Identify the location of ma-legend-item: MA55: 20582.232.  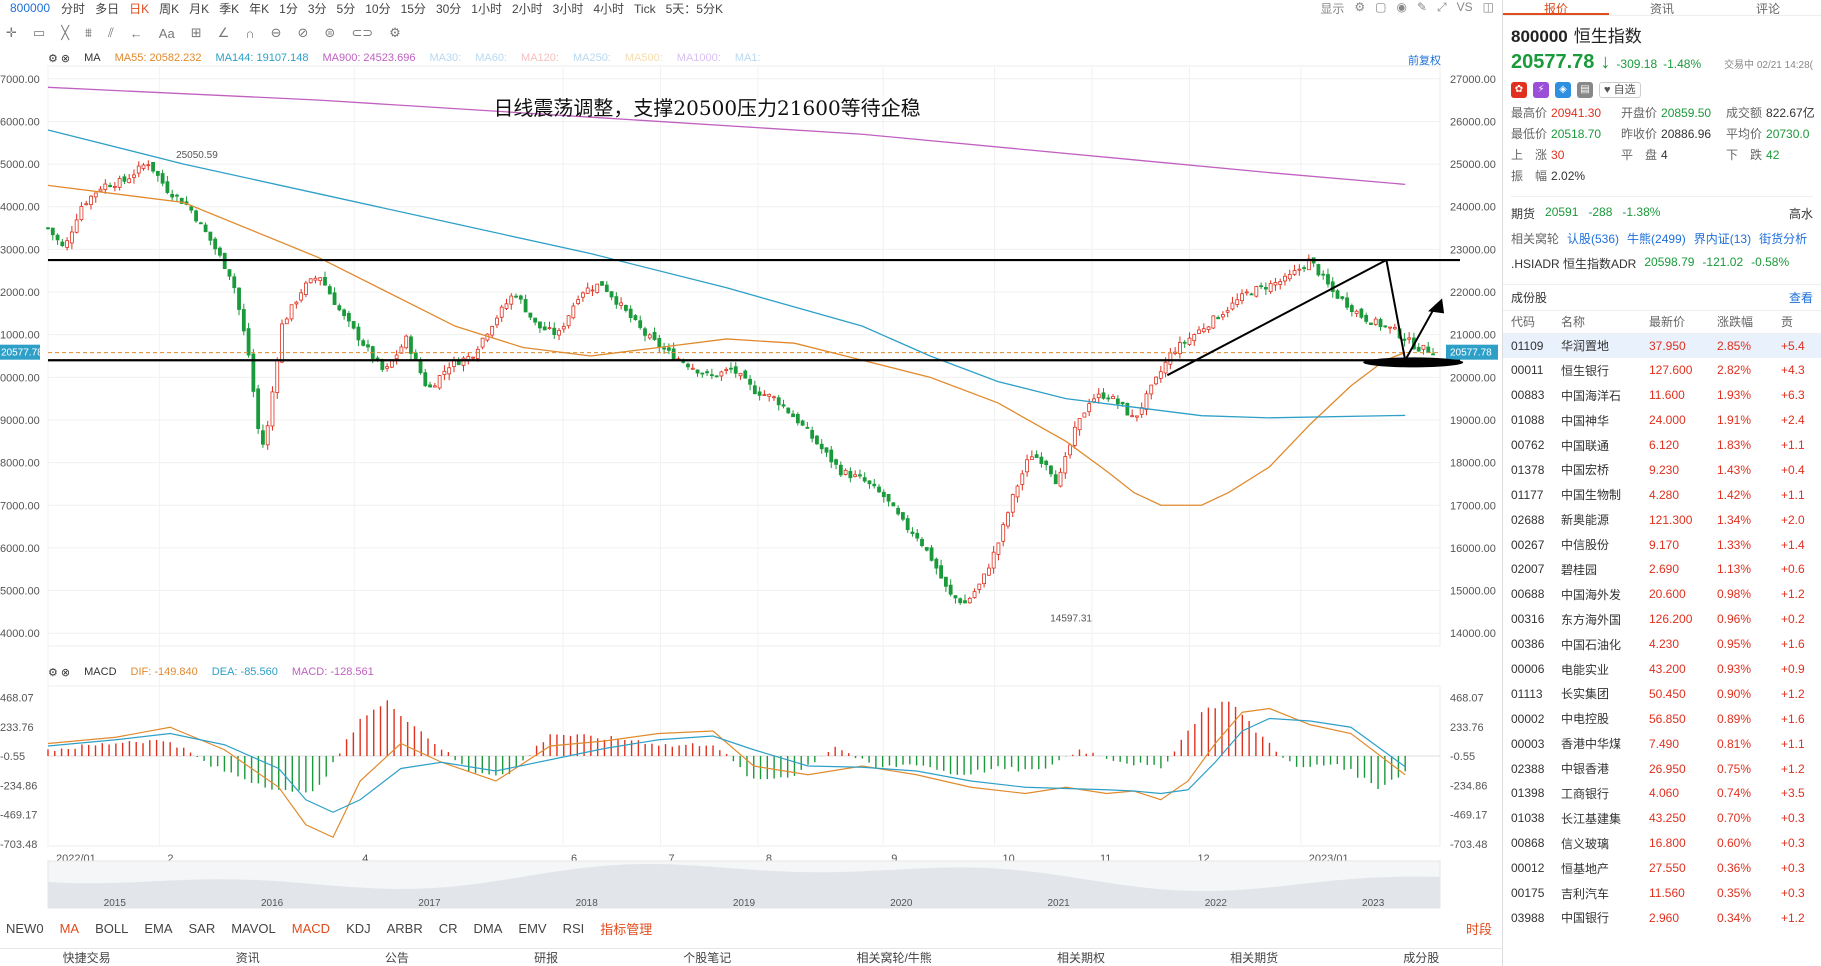
(158, 58).